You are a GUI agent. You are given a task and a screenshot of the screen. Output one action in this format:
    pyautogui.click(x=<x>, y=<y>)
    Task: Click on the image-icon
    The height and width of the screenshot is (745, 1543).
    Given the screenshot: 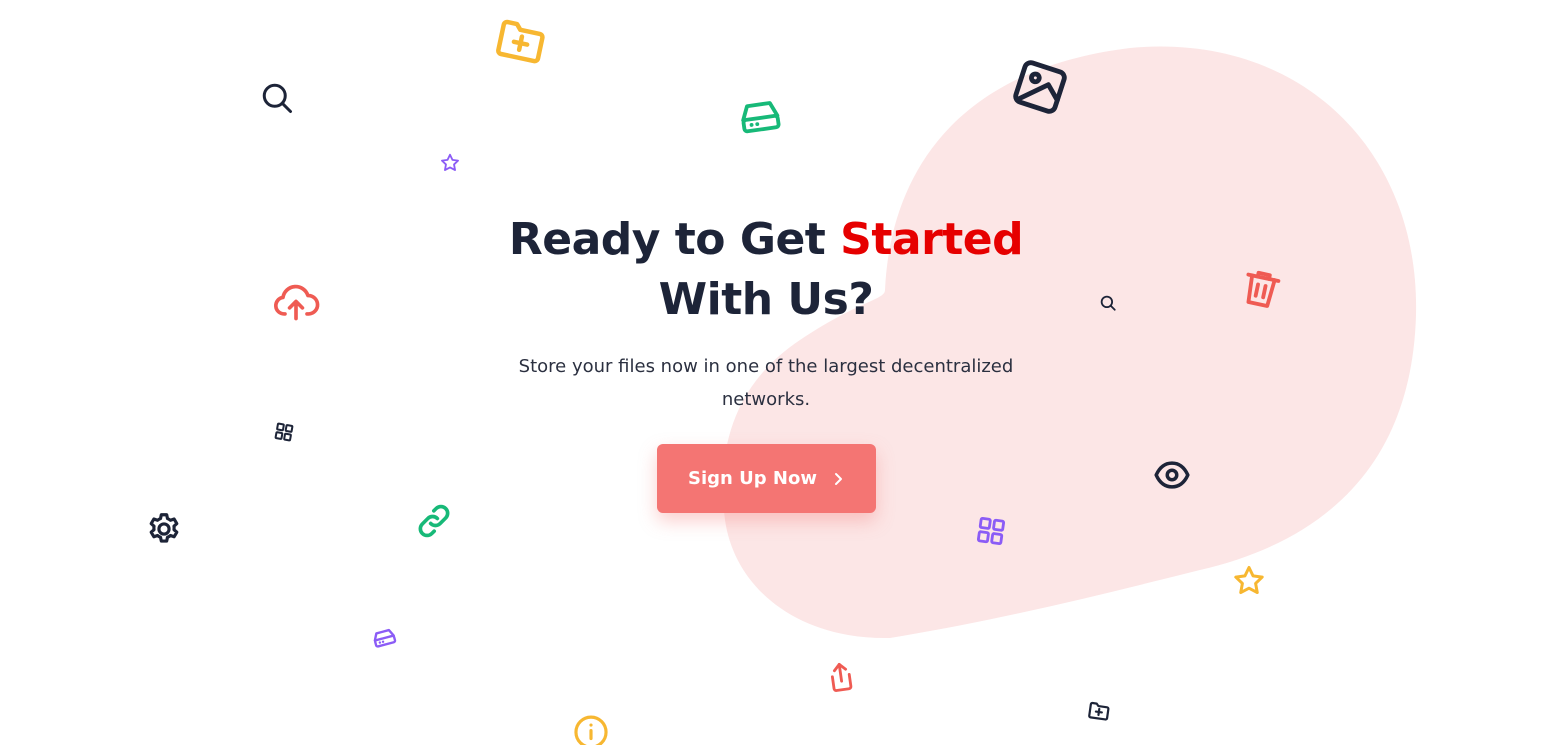 What is the action you would take?
    pyautogui.click(x=1040, y=87)
    